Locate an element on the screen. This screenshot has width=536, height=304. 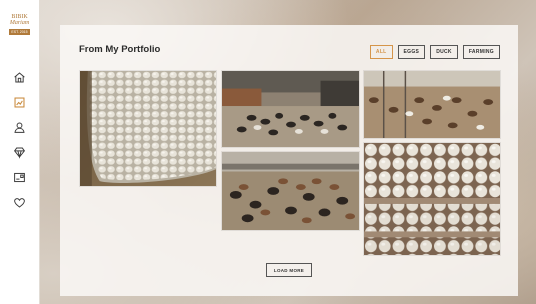
filter-eggs-button: EGGS is located at coordinates (411, 52).